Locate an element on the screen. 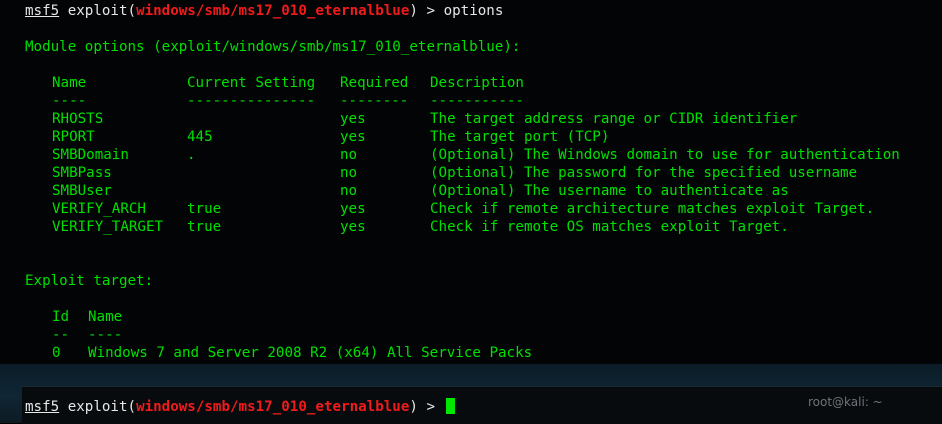  option-setting: . is located at coordinates (191, 155).